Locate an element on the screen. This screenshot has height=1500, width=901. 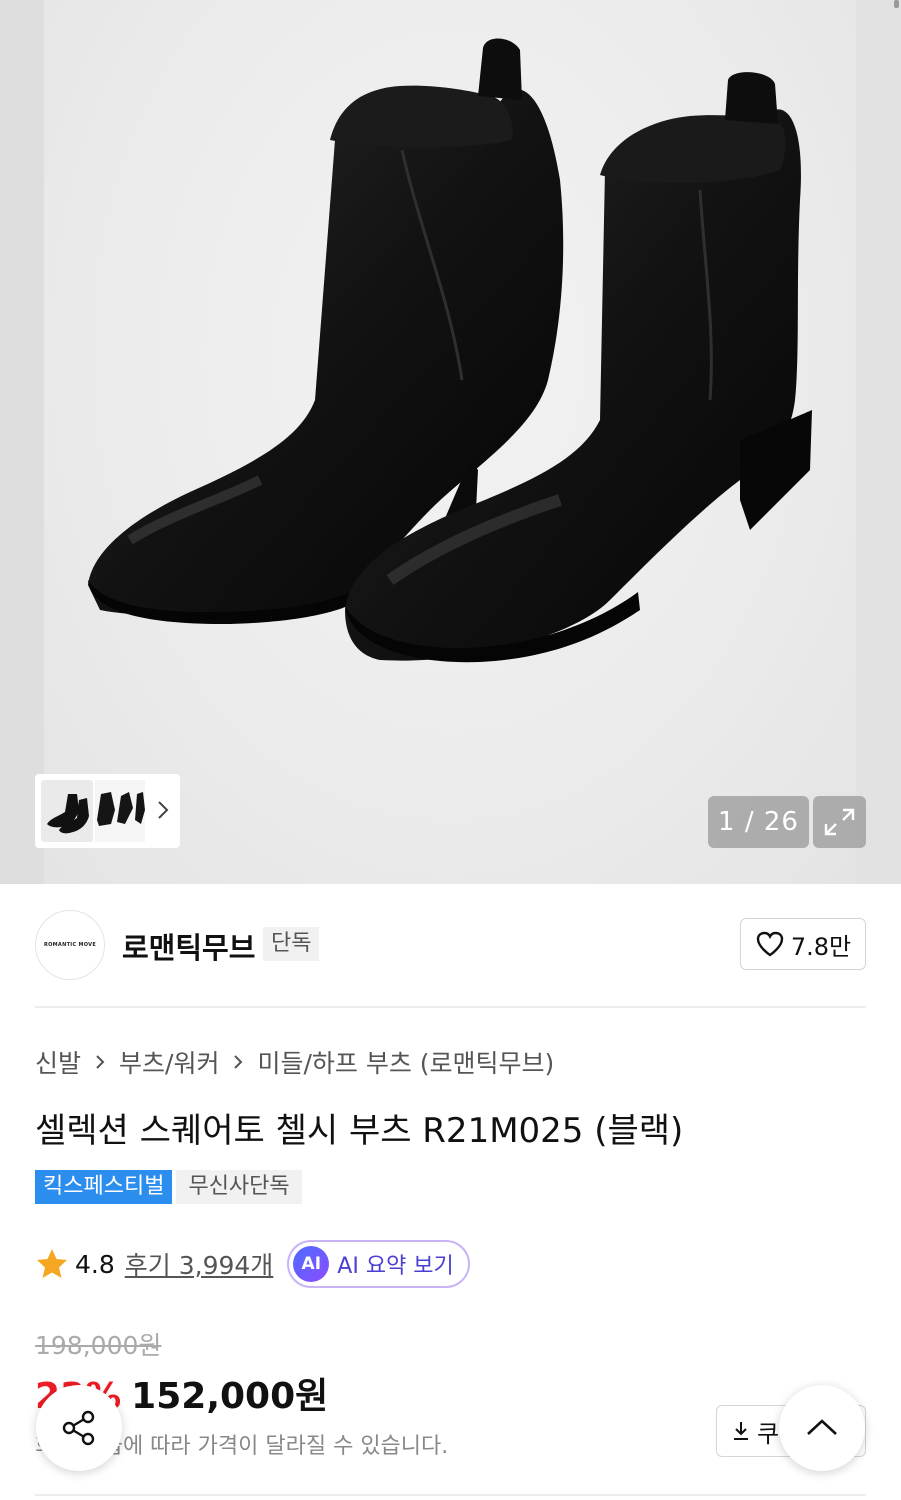
rating-row: 4.8 후기 3,994개 AI AI 요약 보기 is located at coordinates (252, 1264).